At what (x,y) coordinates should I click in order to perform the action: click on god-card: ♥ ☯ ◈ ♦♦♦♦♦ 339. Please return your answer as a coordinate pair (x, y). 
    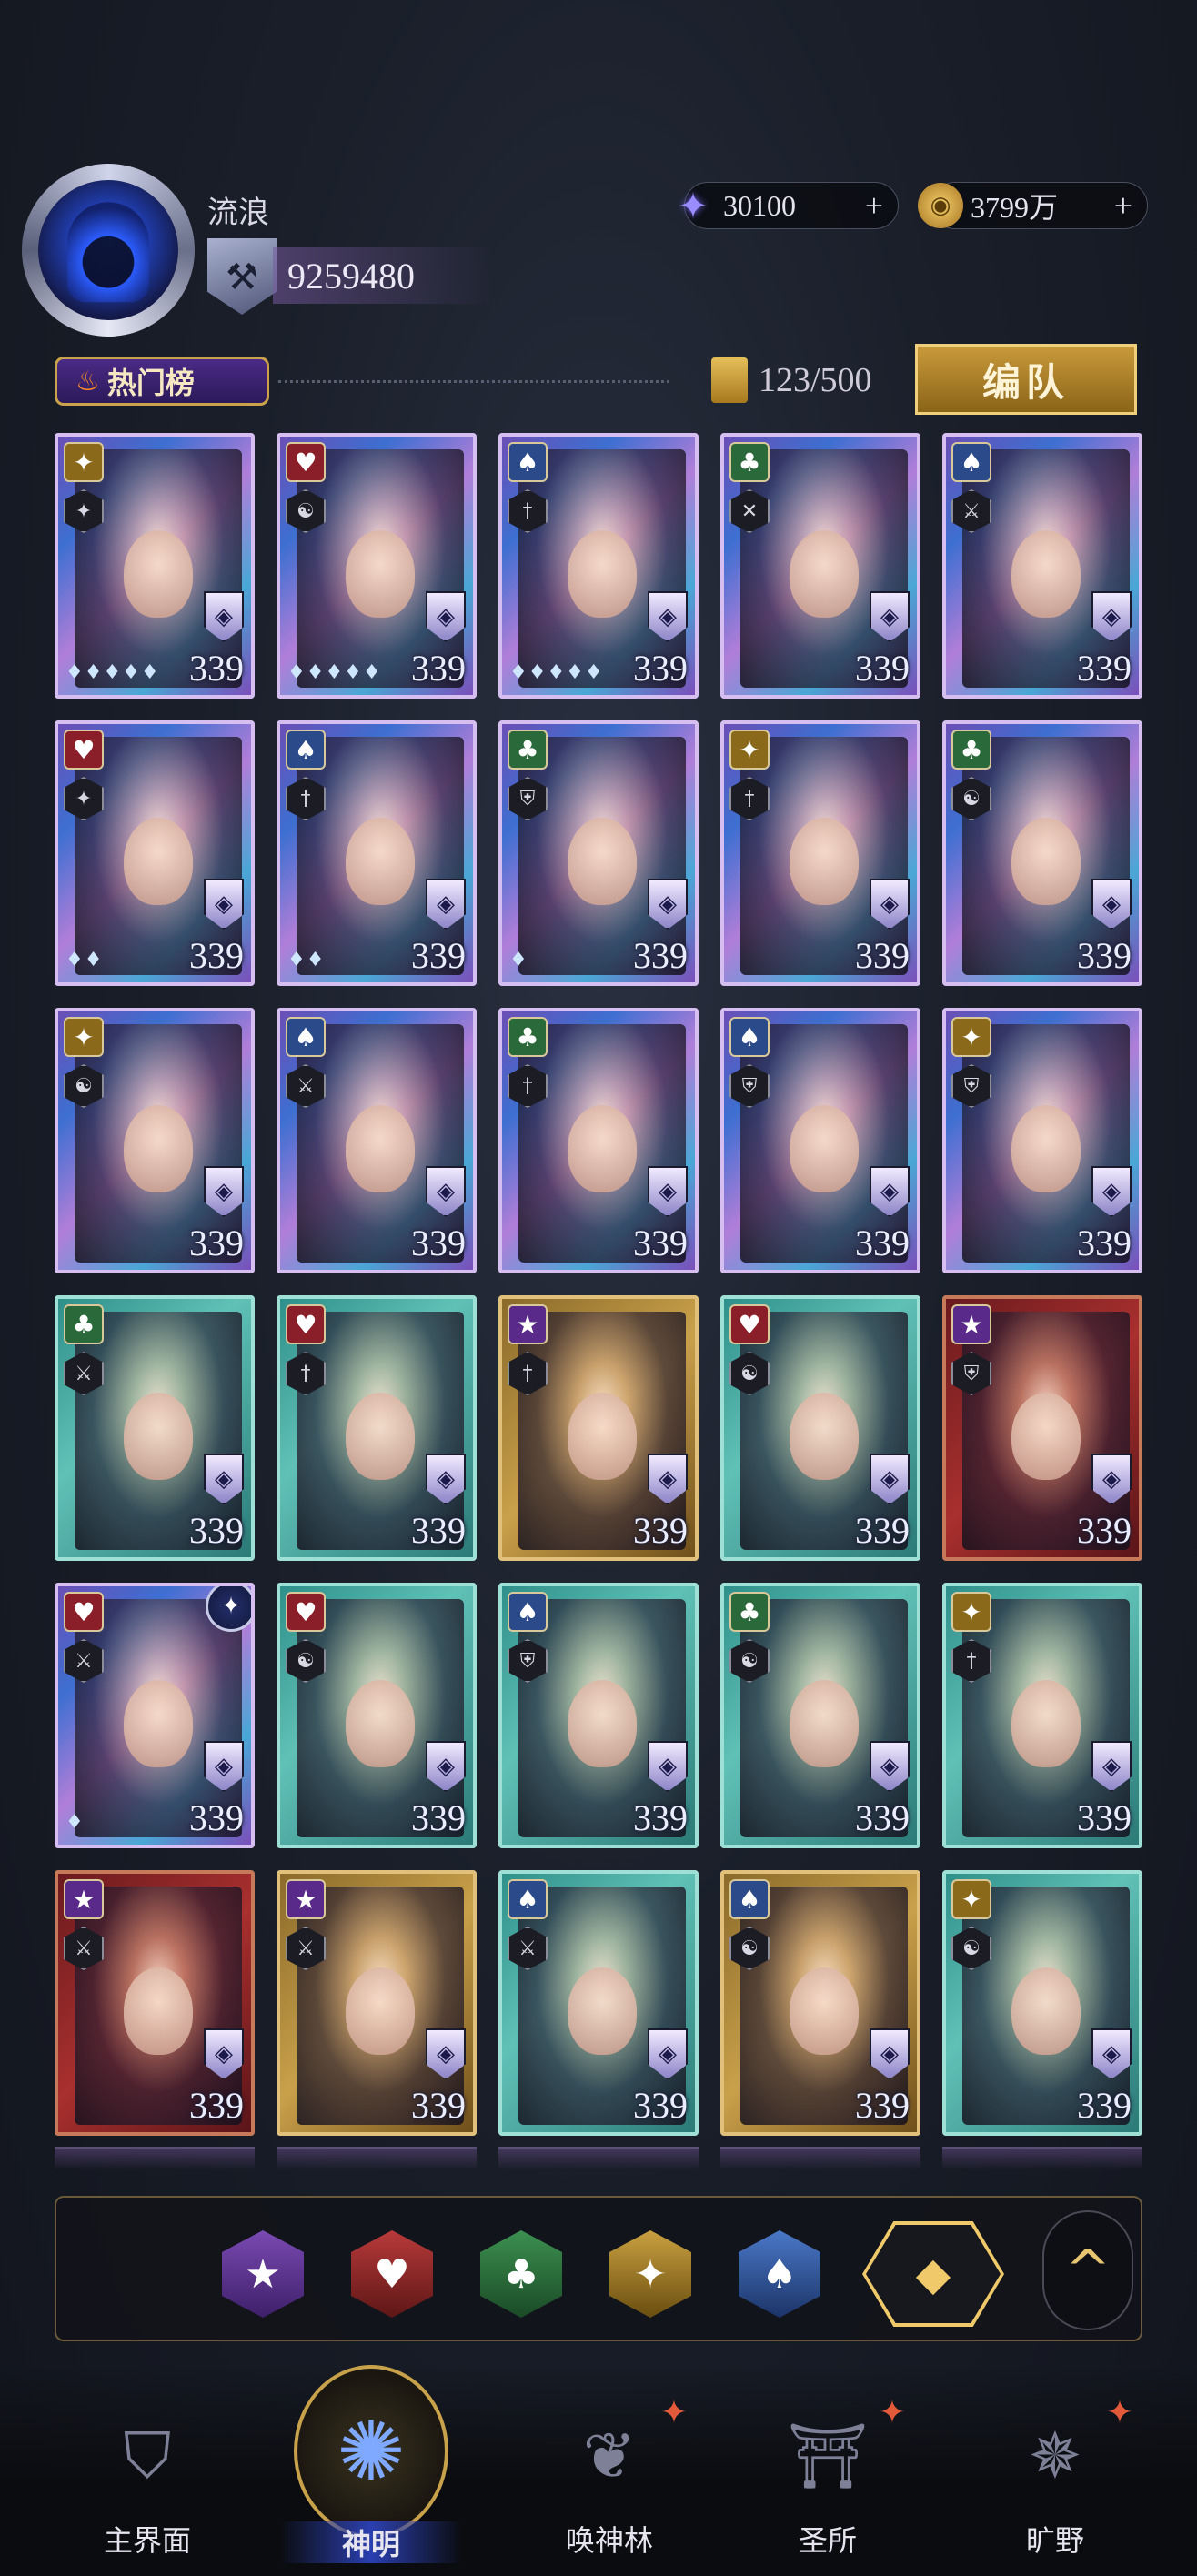
    Looking at the image, I should click on (377, 566).